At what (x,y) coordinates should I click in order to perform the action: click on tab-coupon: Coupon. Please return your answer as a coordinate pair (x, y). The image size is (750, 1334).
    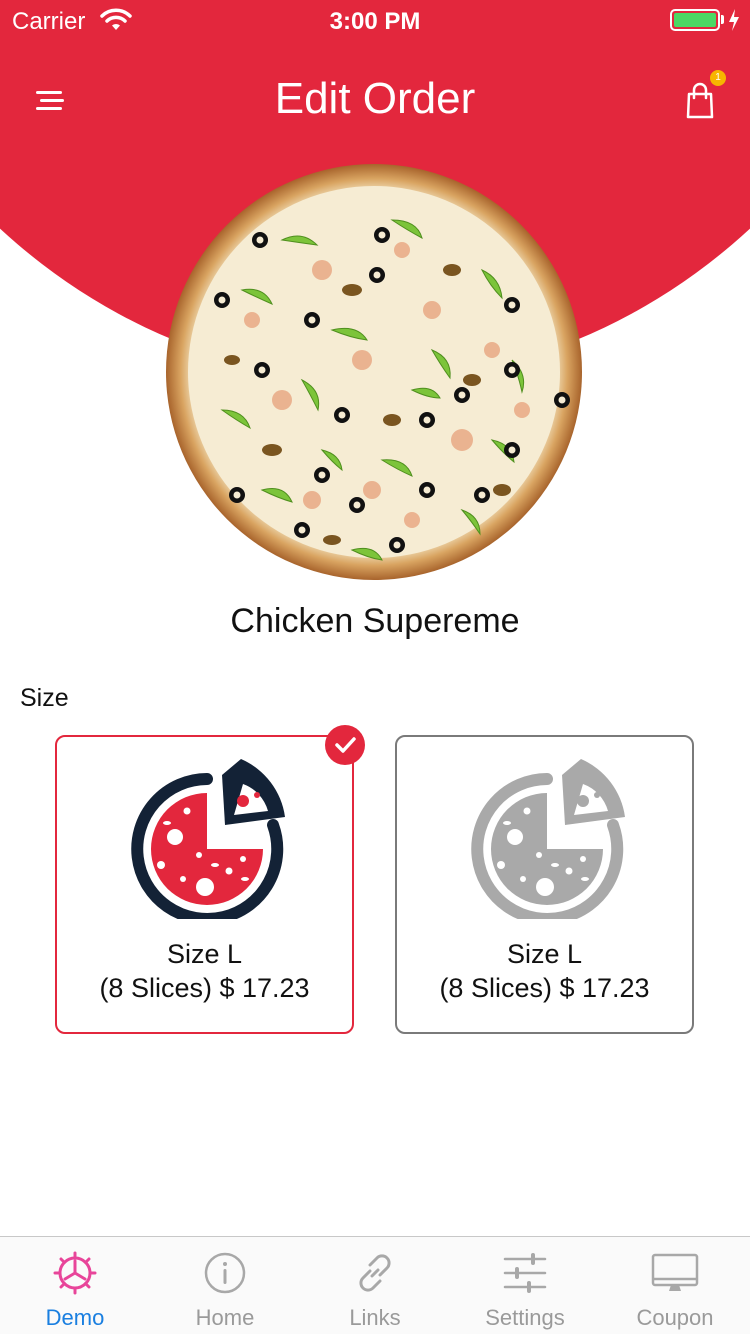
    Looking at the image, I should click on (675, 1285).